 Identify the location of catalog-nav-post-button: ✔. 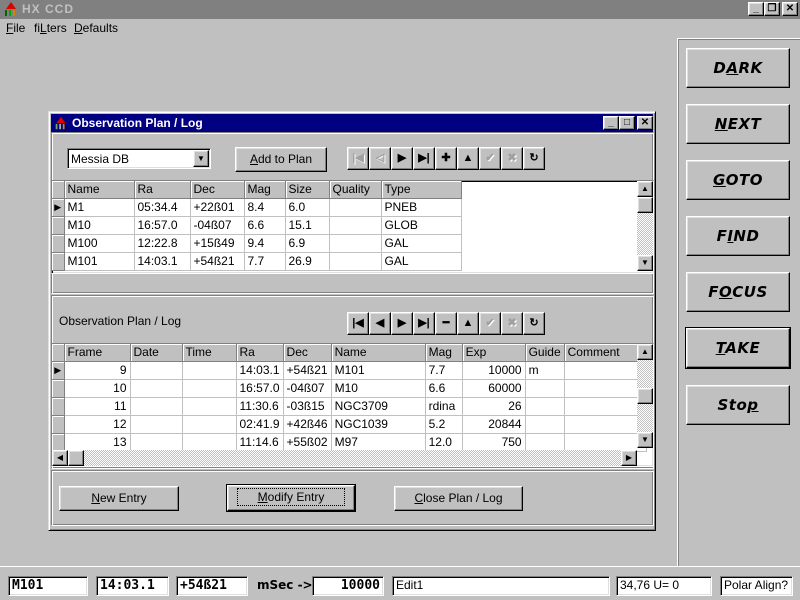
(490, 158).